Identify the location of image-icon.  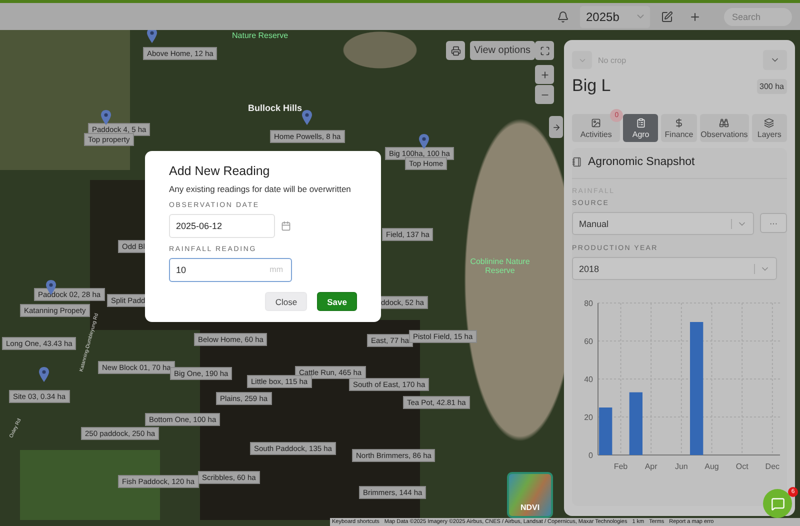
(596, 123).